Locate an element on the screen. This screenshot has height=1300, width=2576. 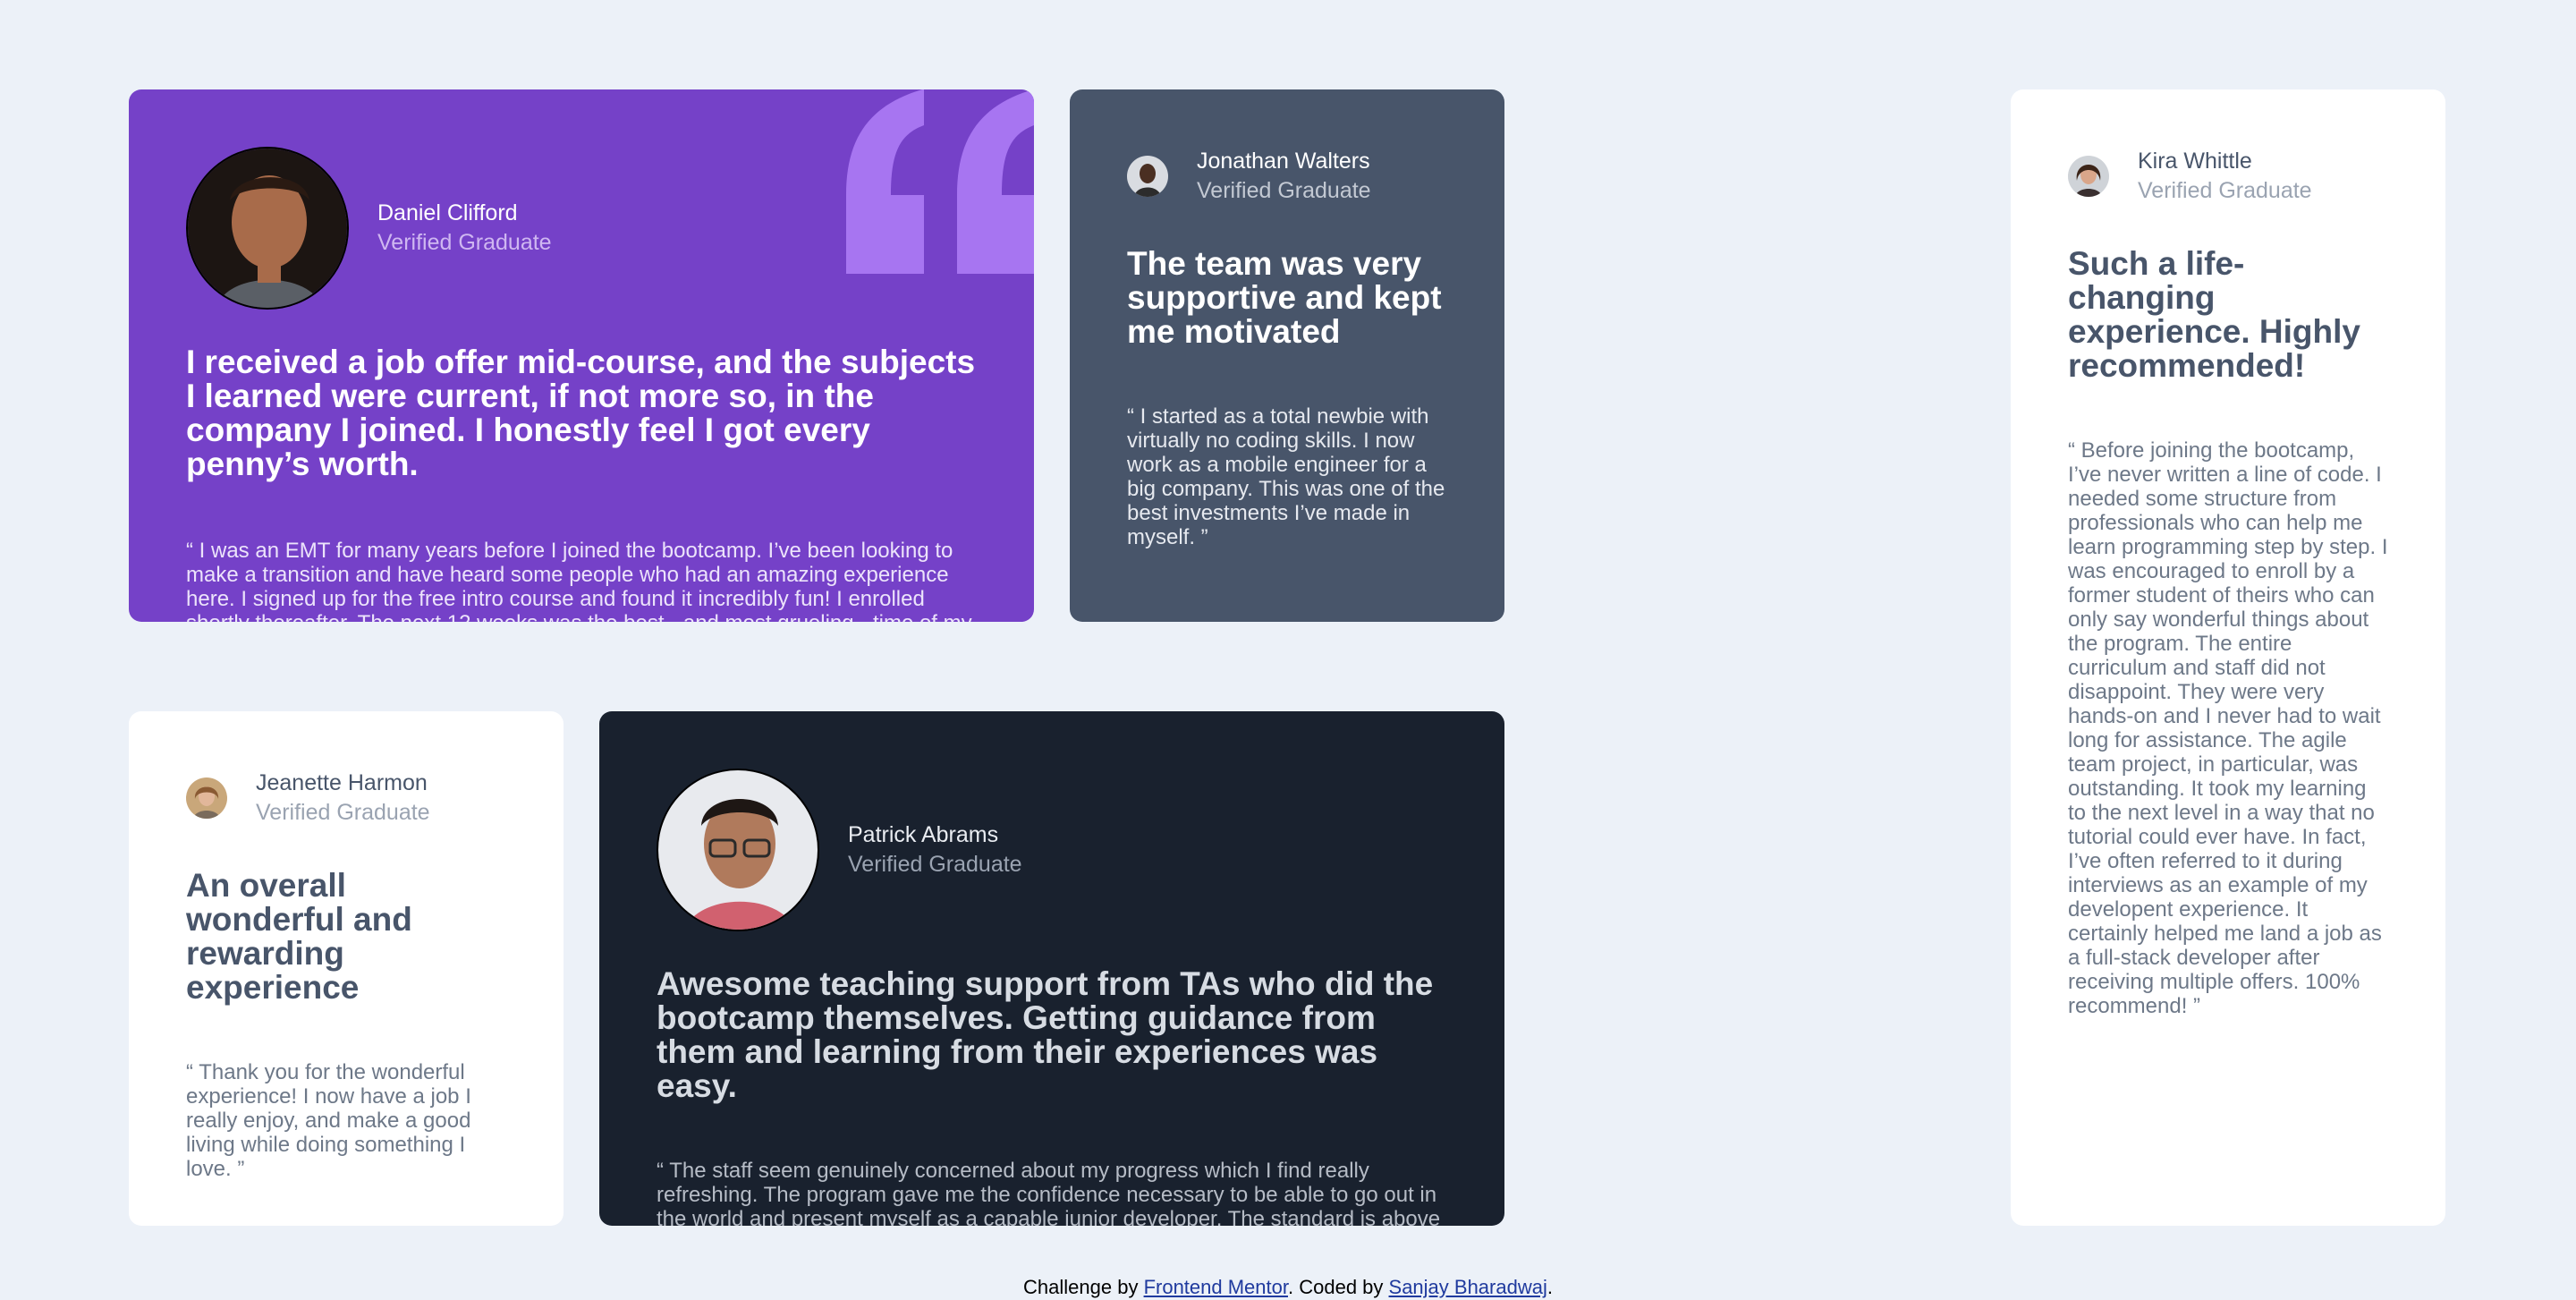
person-info: Daniel Clifford Verified Graduate is located at coordinates (464, 229).